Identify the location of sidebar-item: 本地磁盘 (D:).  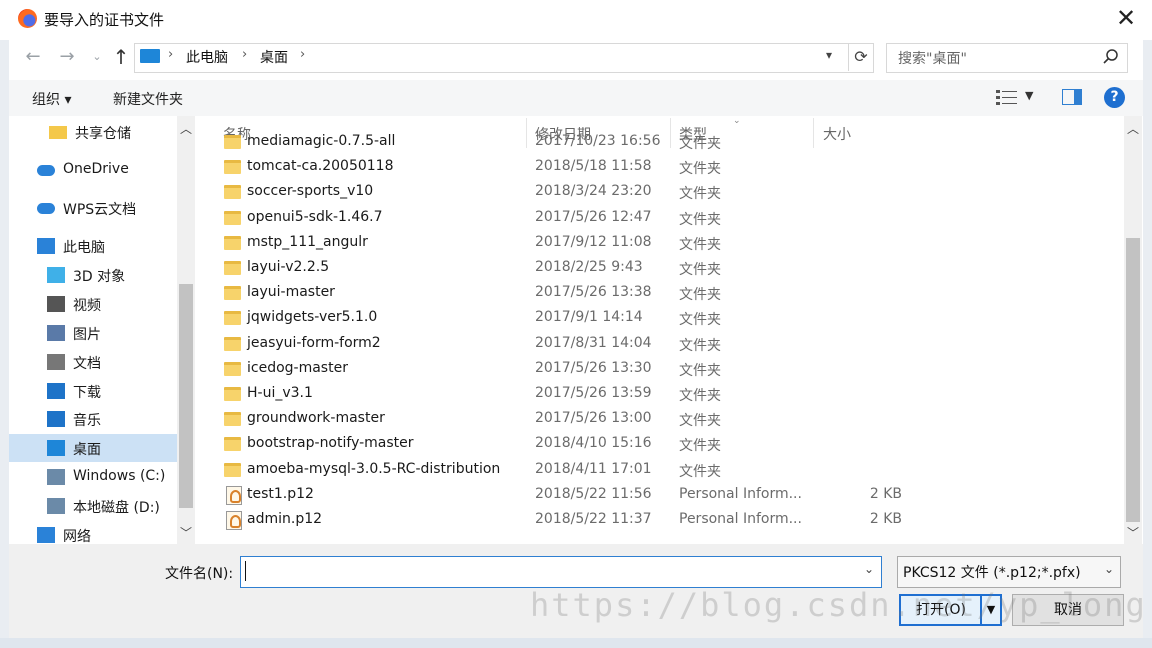
(93, 506).